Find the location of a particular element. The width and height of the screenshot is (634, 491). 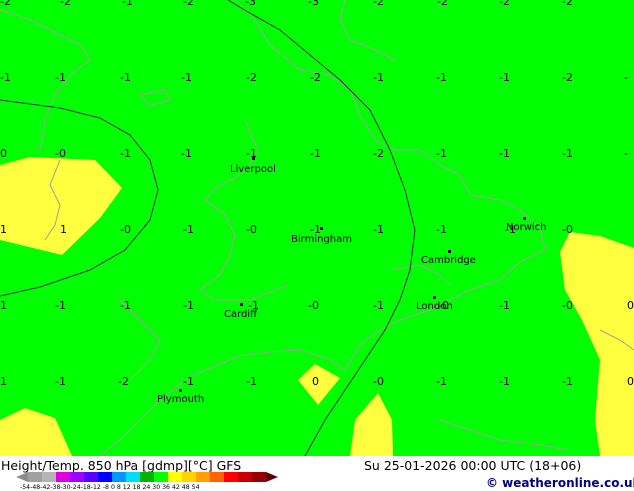

copyright: © weatheronline.co.uk is located at coordinates (560, 483).